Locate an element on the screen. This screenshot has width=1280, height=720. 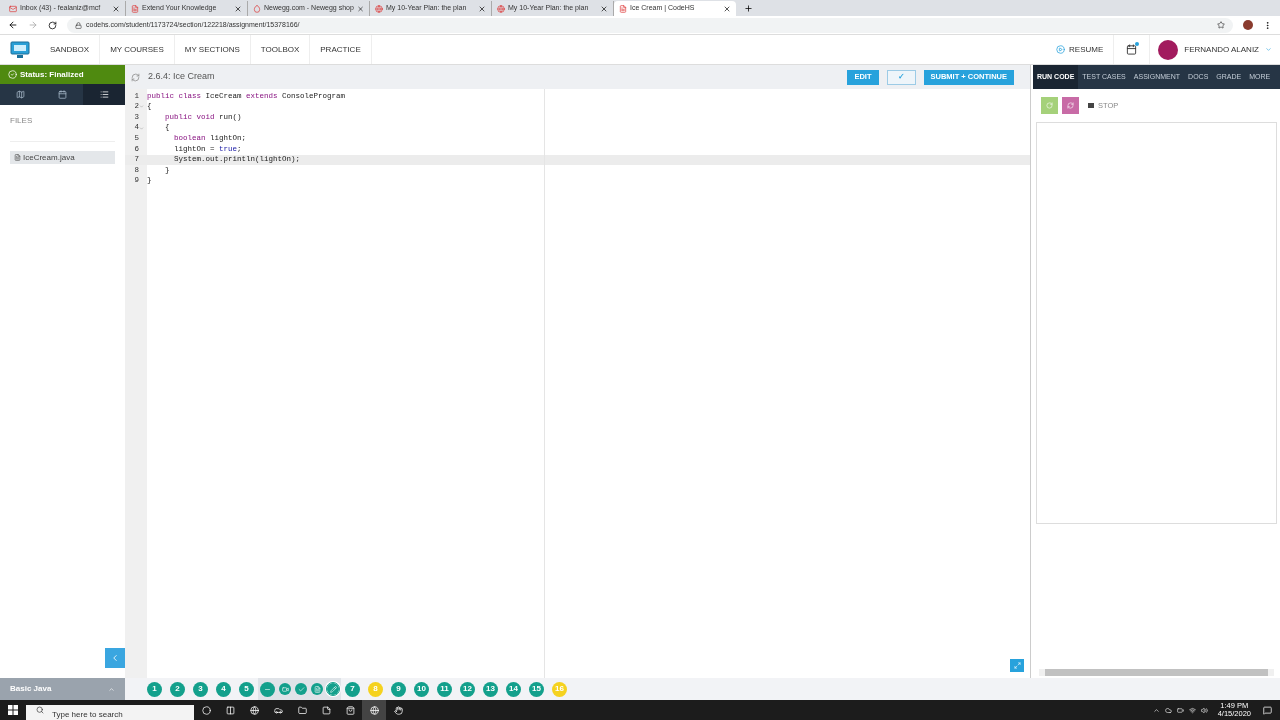
monitor-logo-icon is located at coordinates (20, 49).